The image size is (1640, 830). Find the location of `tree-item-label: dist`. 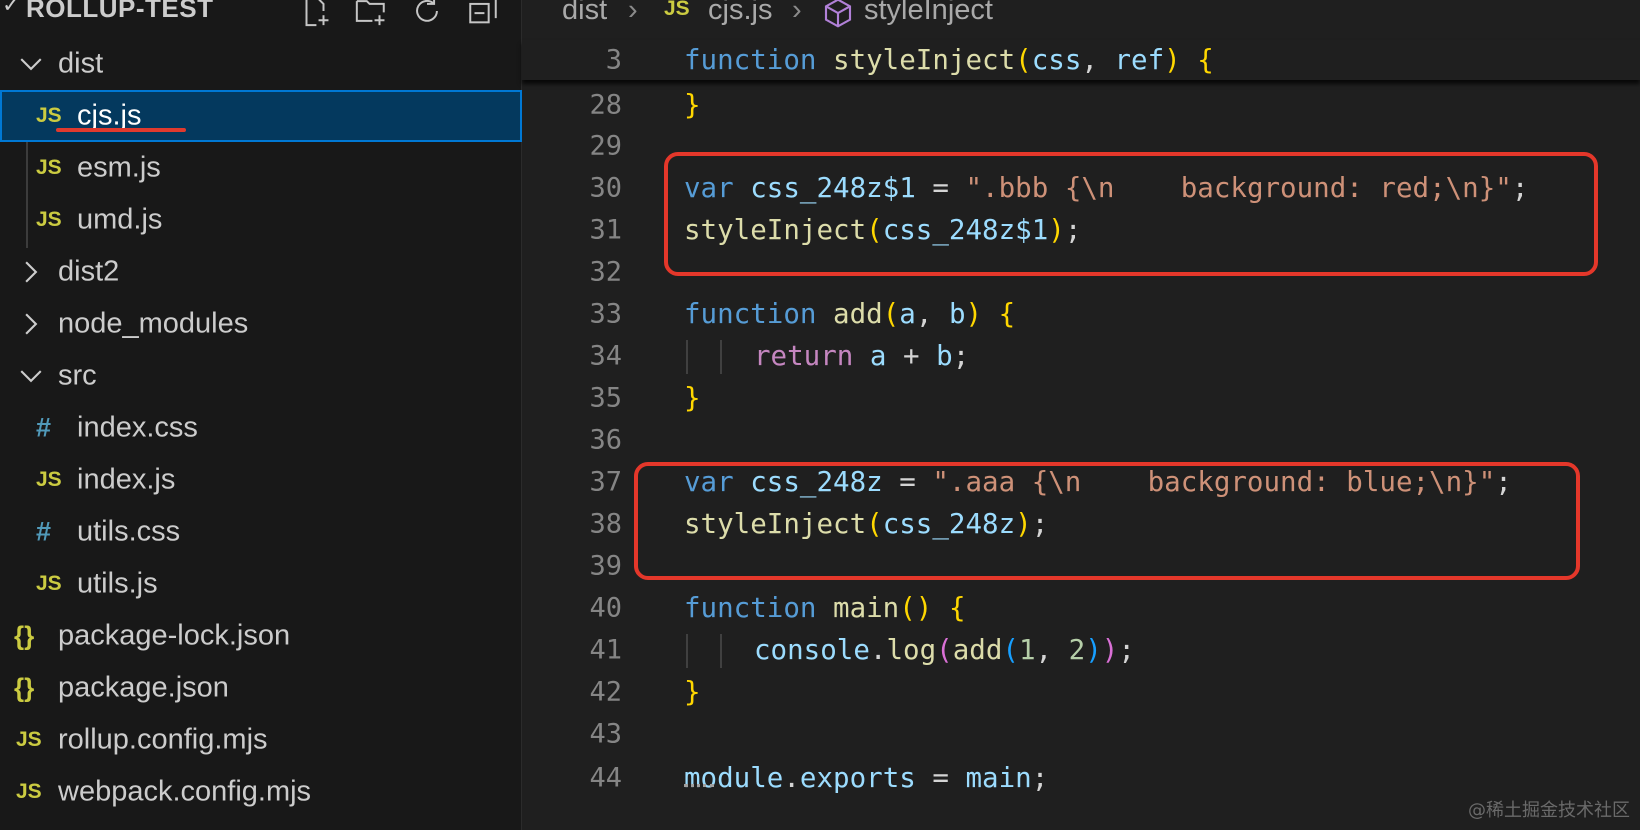

tree-item-label: dist is located at coordinates (81, 63).